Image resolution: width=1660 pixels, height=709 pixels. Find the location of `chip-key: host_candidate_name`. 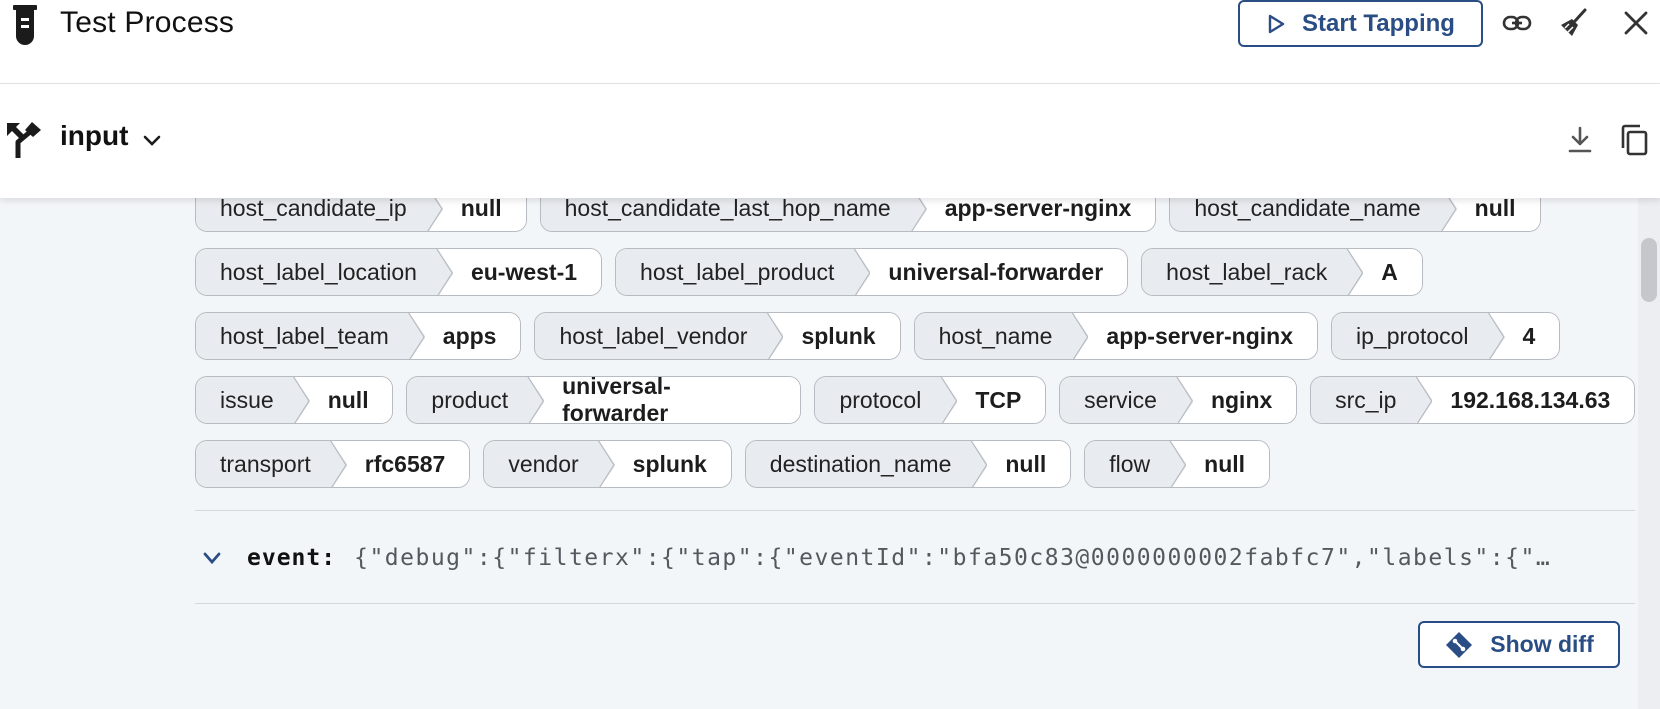

chip-key: host_candidate_name is located at coordinates (1313, 214).